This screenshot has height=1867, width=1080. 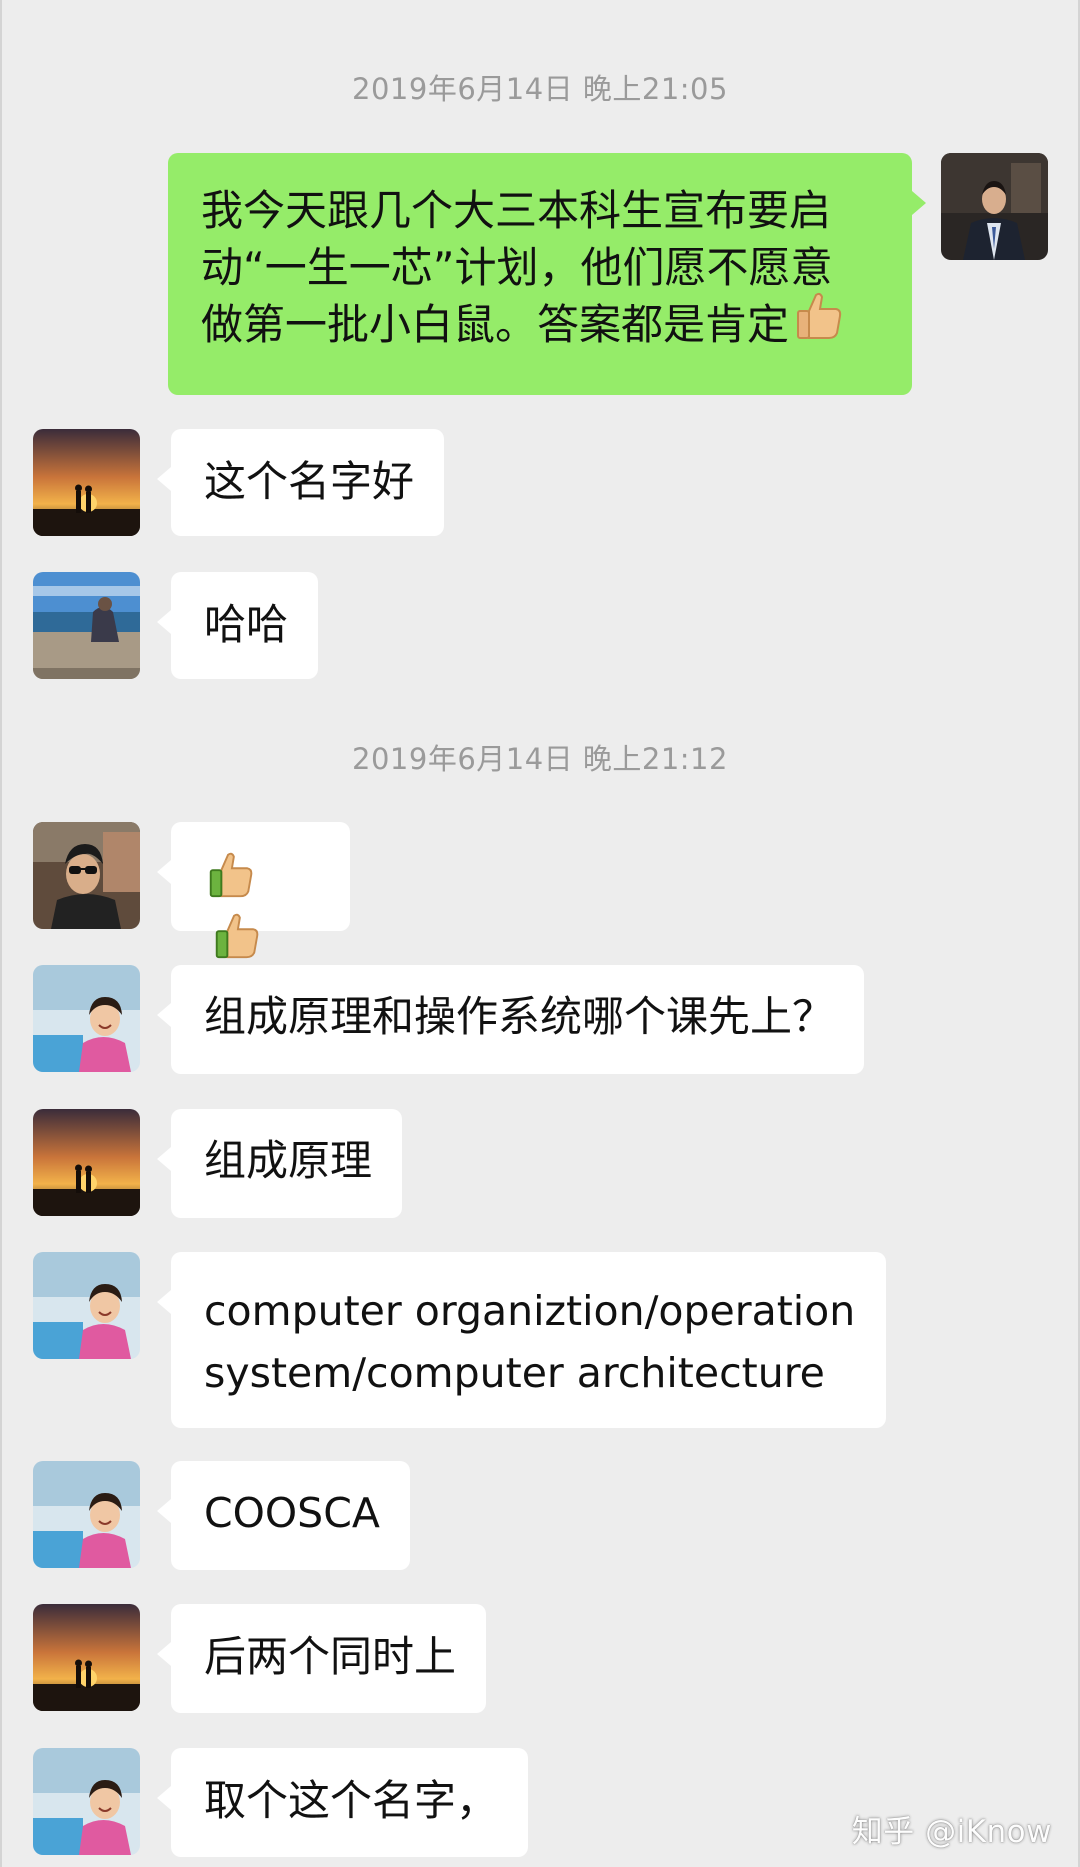 I want to click on message-bubble-incoming, so click(x=253, y=890).